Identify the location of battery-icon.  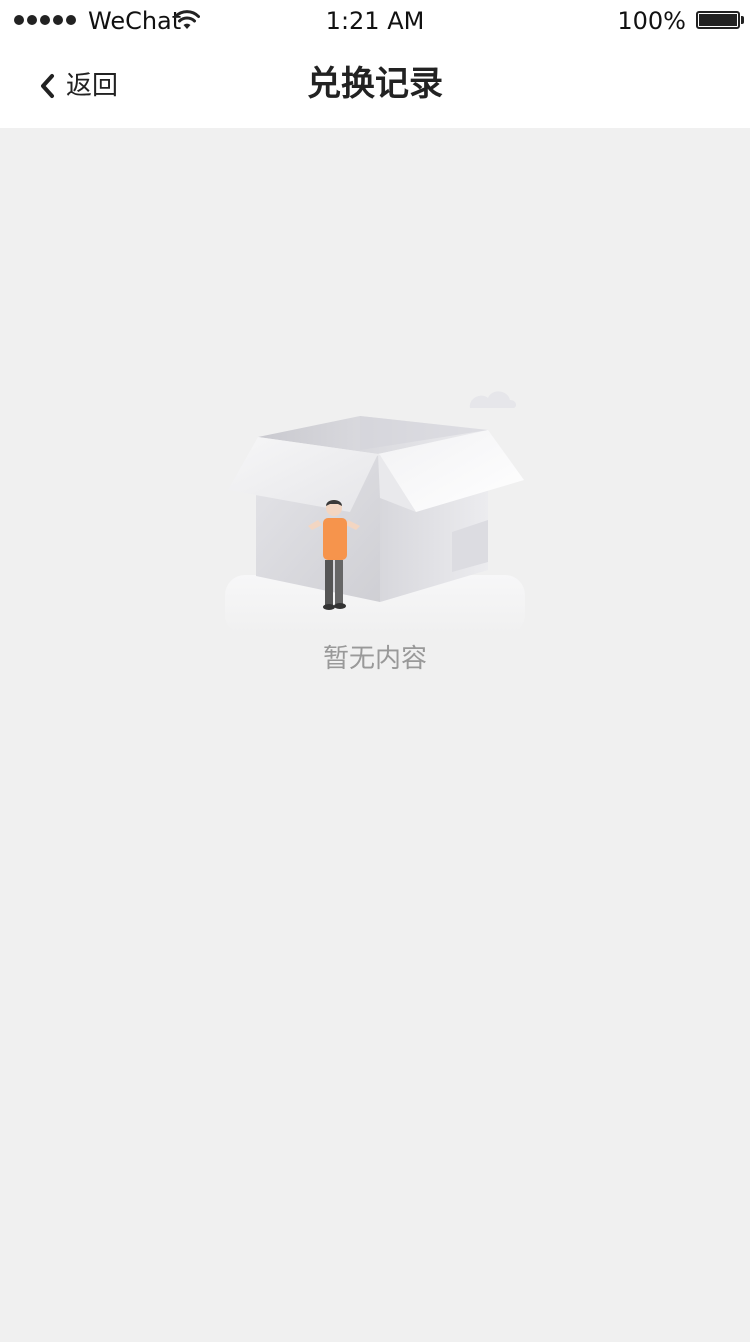
(718, 20).